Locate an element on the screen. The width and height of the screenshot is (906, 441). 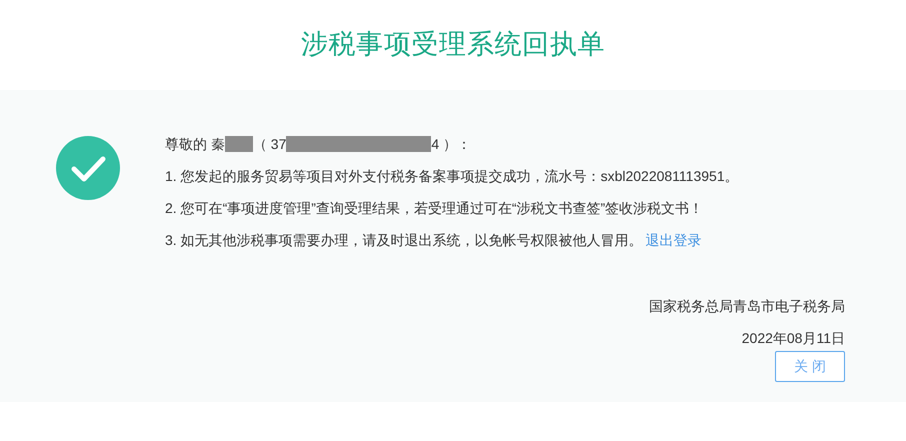
success-check-icon is located at coordinates (88, 168).